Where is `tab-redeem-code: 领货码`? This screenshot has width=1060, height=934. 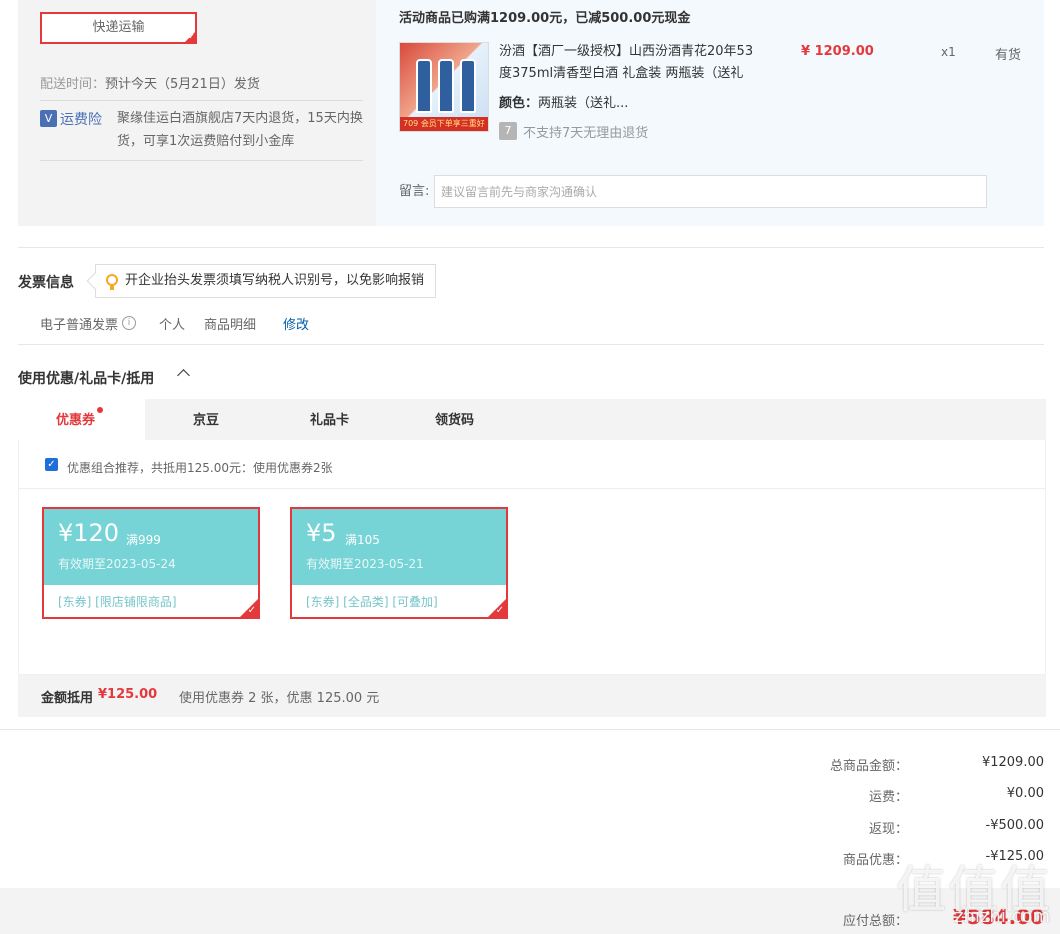
tab-redeem-code: 领货码 is located at coordinates (454, 418).